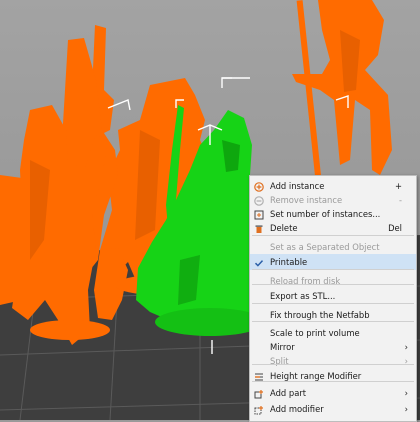 This screenshot has height=422, width=420. I want to click on checkmark-icon, so click(259, 262).